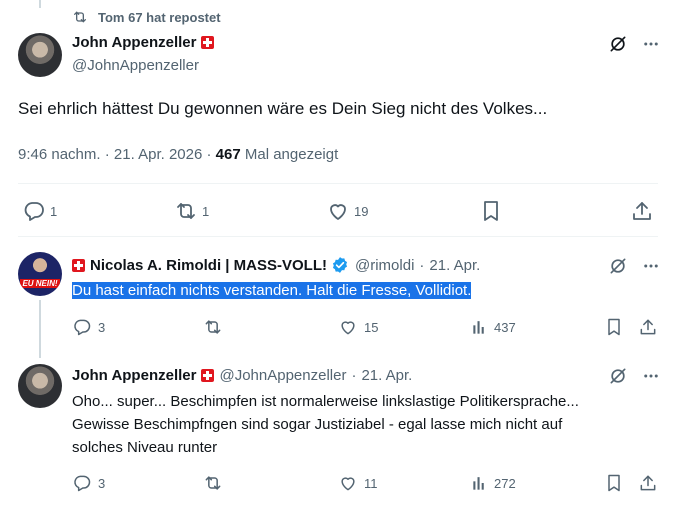 Image resolution: width=676 pixels, height=509 pixels. I want to click on author-handle: @rimoldi, so click(384, 265).